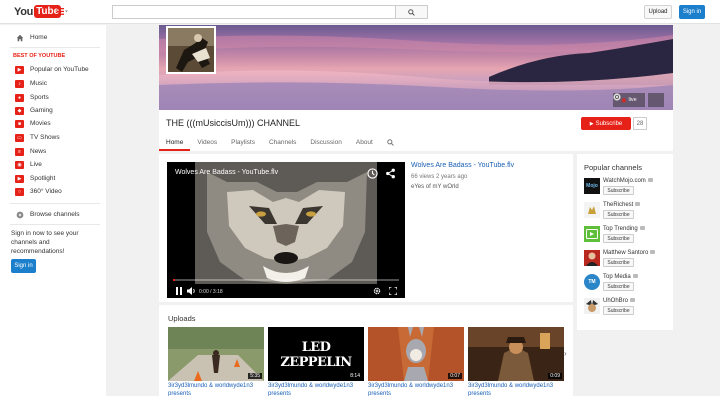 The image size is (720, 396). What do you see at coordinates (606, 123) in the screenshot?
I see `subscribe-button: ▶ Subscribe` at bounding box center [606, 123].